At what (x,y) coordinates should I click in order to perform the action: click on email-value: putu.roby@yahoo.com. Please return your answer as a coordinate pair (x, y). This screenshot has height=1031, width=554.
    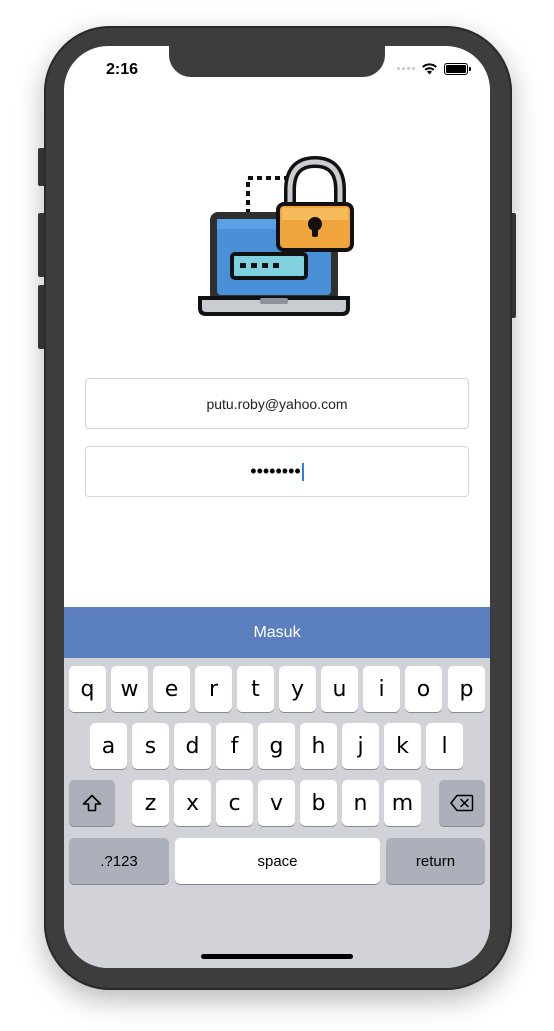
    Looking at the image, I should click on (277, 403).